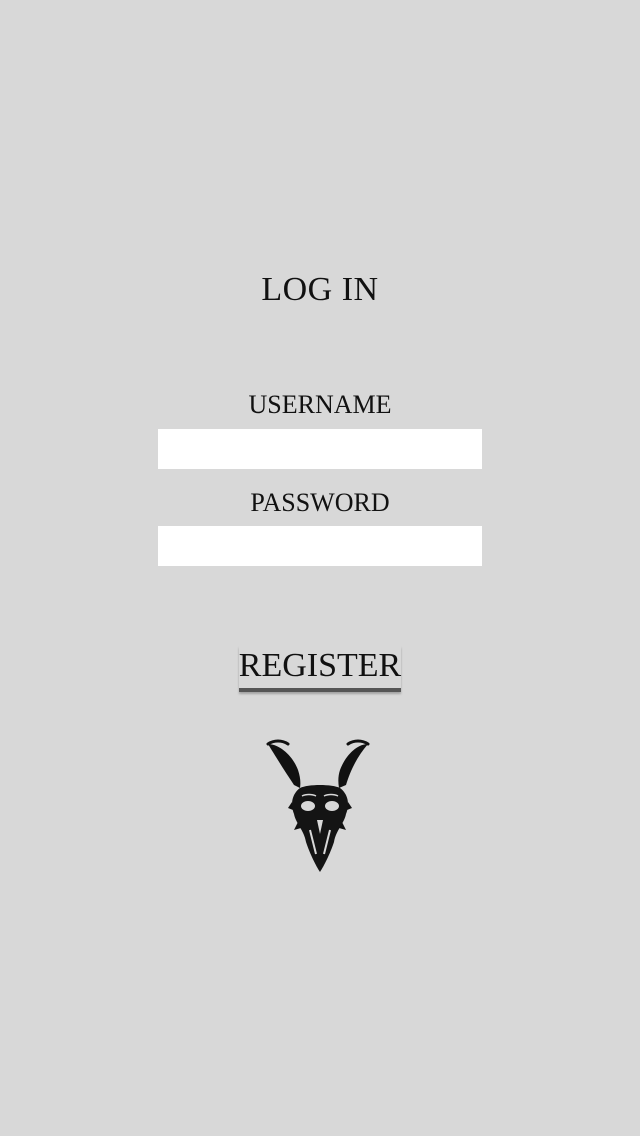 This screenshot has width=640, height=1136. I want to click on username-label: USERNAME, so click(320, 404).